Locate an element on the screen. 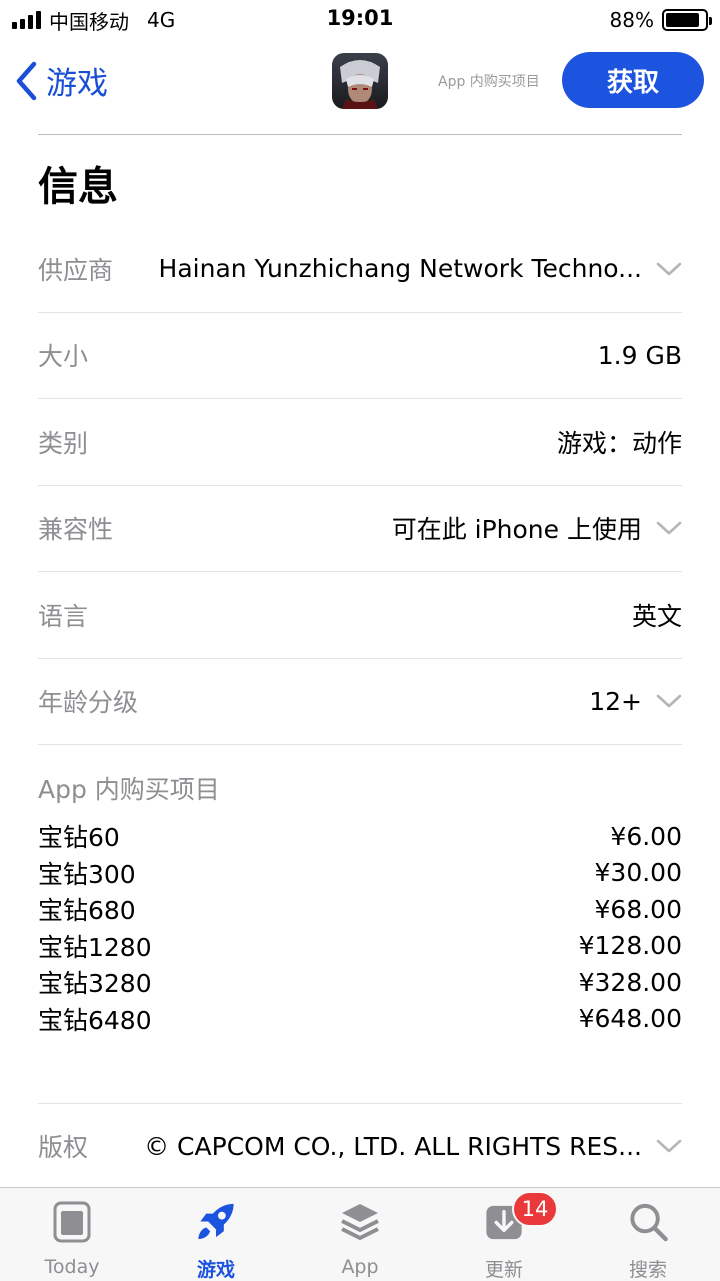 Image resolution: width=720 pixels, height=1281 pixels. today-icon is located at coordinates (72, 1222).